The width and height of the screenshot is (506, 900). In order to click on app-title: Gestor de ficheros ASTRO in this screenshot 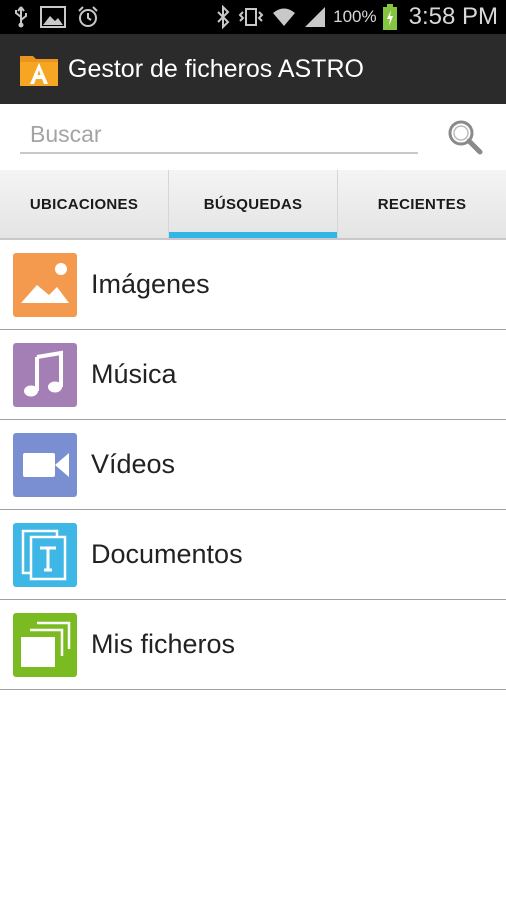, I will do `click(216, 68)`.